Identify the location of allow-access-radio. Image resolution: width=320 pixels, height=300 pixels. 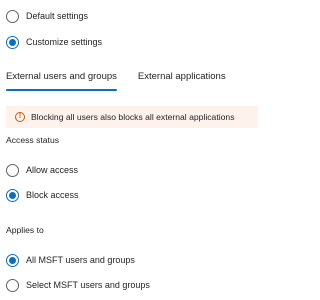
(12, 170).